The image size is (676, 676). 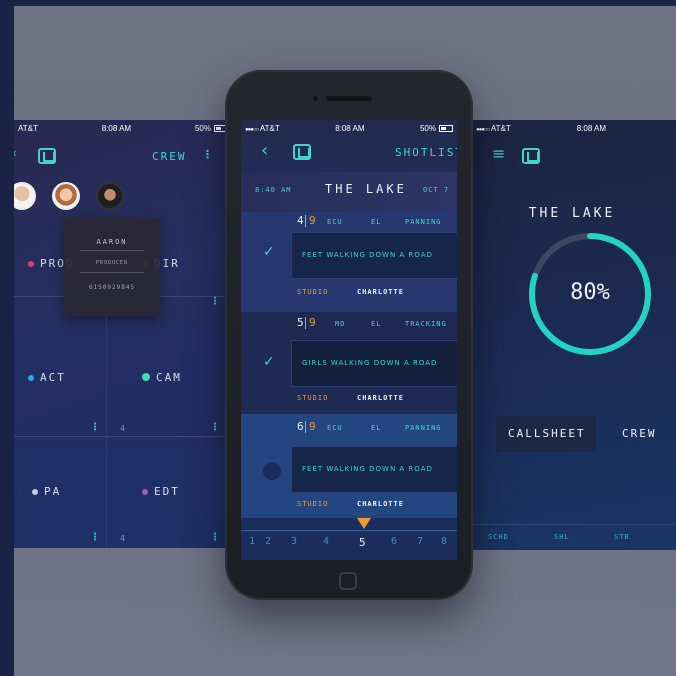 What do you see at coordinates (252, 541) in the screenshot?
I see `timeline-tick: 1` at bounding box center [252, 541].